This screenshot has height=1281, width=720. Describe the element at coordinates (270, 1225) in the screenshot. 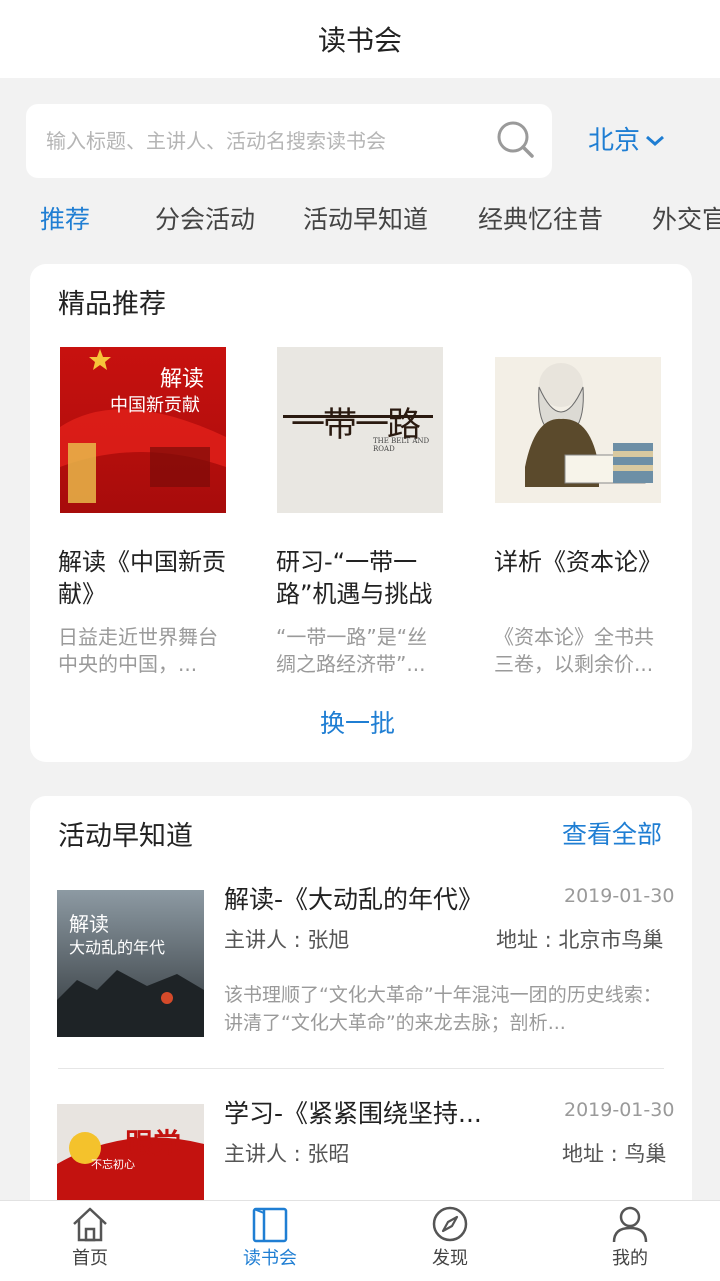

I see `book-icon` at that location.